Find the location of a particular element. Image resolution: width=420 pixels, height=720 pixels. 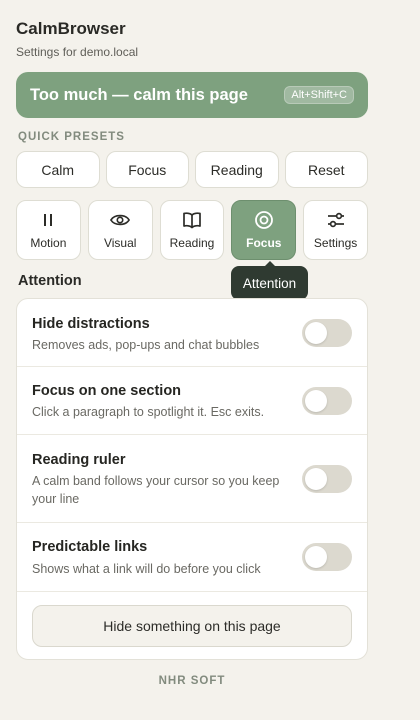

book-icon is located at coordinates (192, 220).